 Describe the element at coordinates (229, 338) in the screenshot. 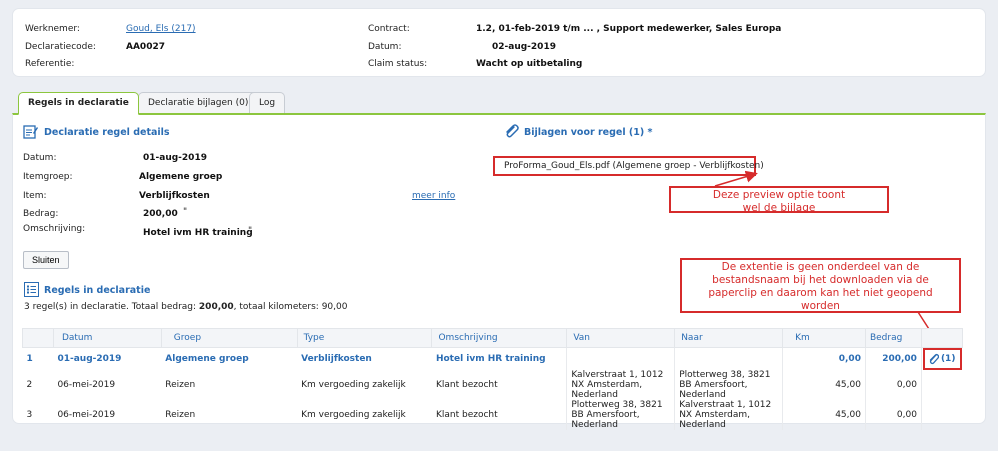

I see `column-groep: Groep` at that location.